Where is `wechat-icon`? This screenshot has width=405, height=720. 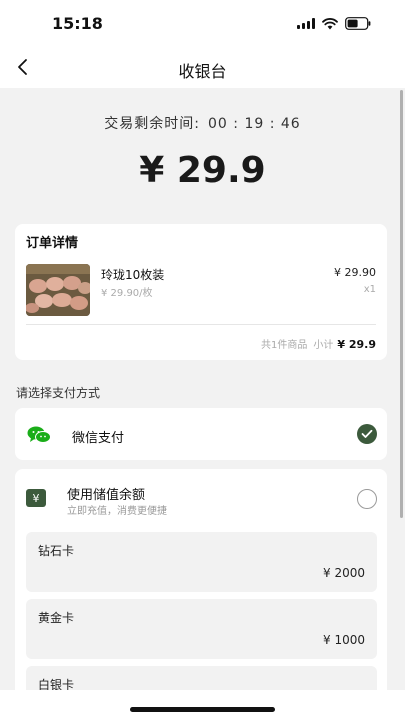
wechat-icon is located at coordinates (39, 437).